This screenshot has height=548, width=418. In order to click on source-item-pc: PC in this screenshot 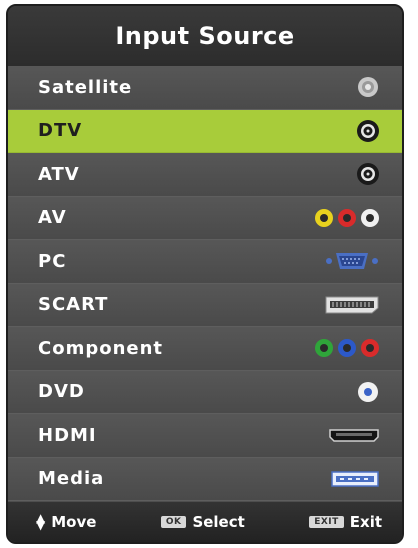, I will do `click(205, 262)`.